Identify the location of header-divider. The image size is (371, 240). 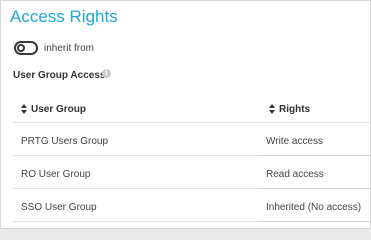
(191, 122).